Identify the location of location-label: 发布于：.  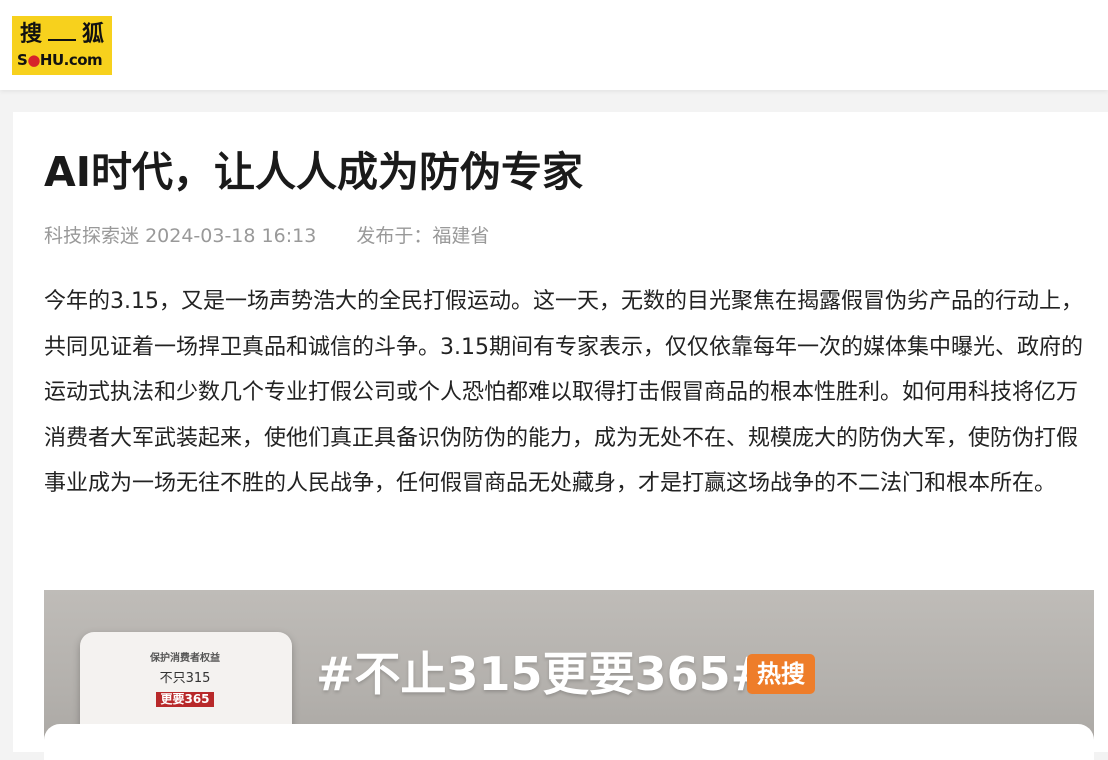
(394, 236).